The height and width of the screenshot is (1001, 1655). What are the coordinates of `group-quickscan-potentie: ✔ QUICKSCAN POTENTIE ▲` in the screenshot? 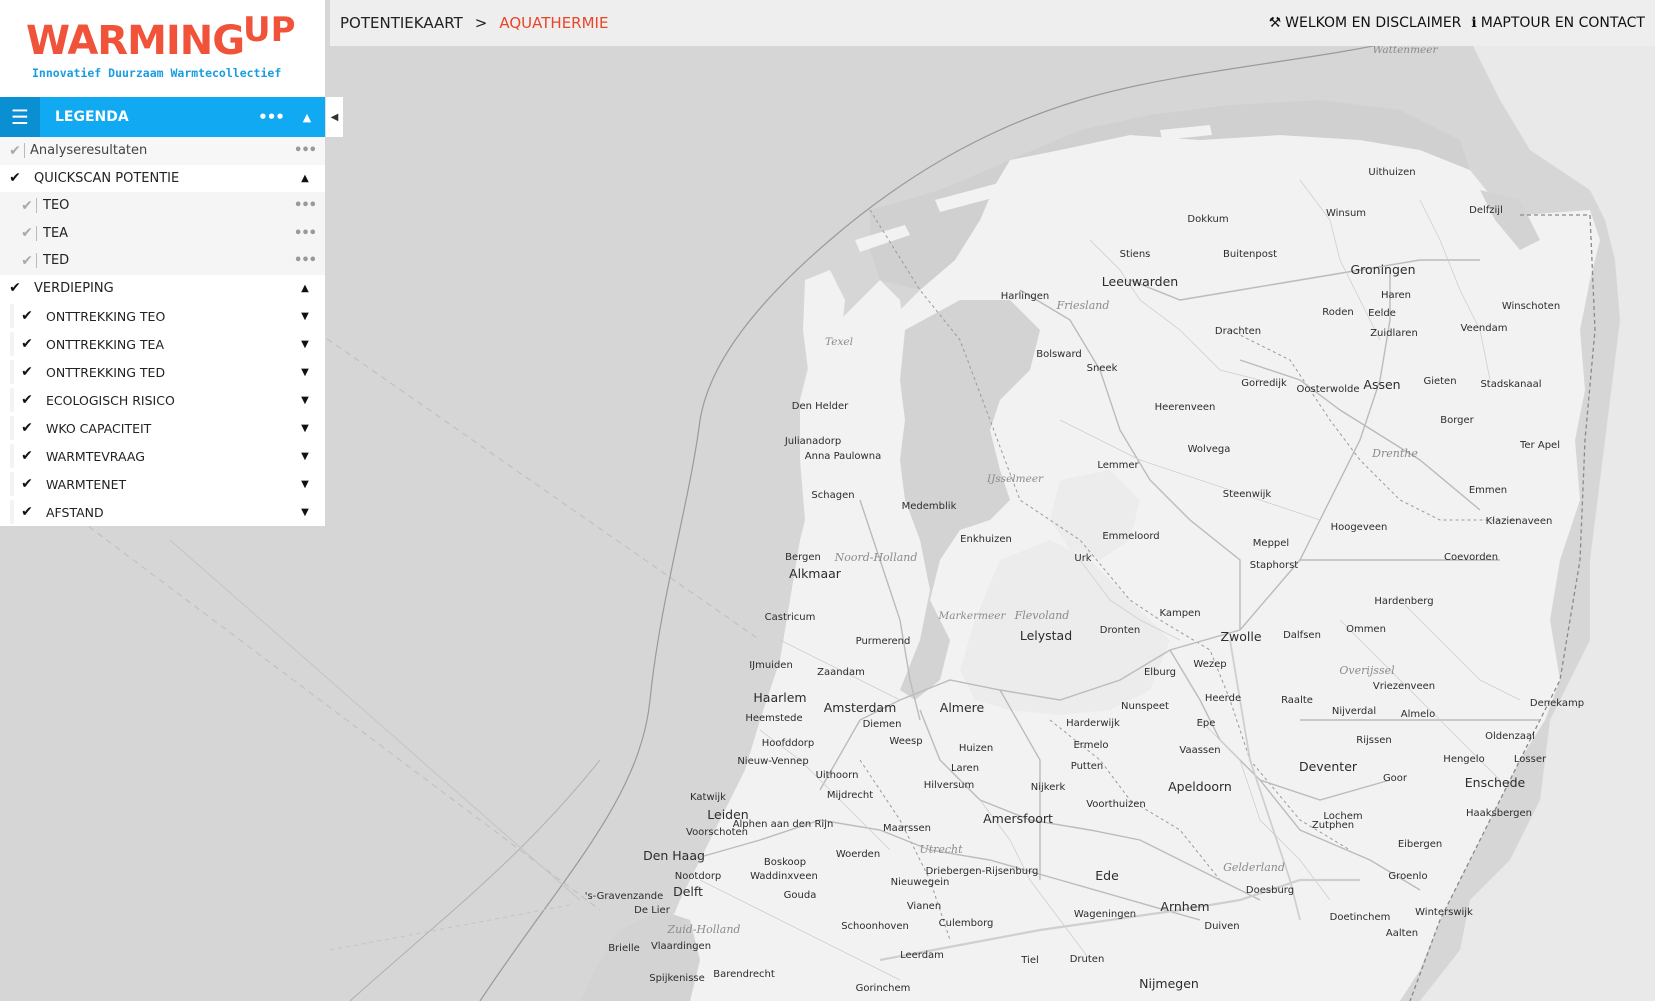 It's located at (162, 178).